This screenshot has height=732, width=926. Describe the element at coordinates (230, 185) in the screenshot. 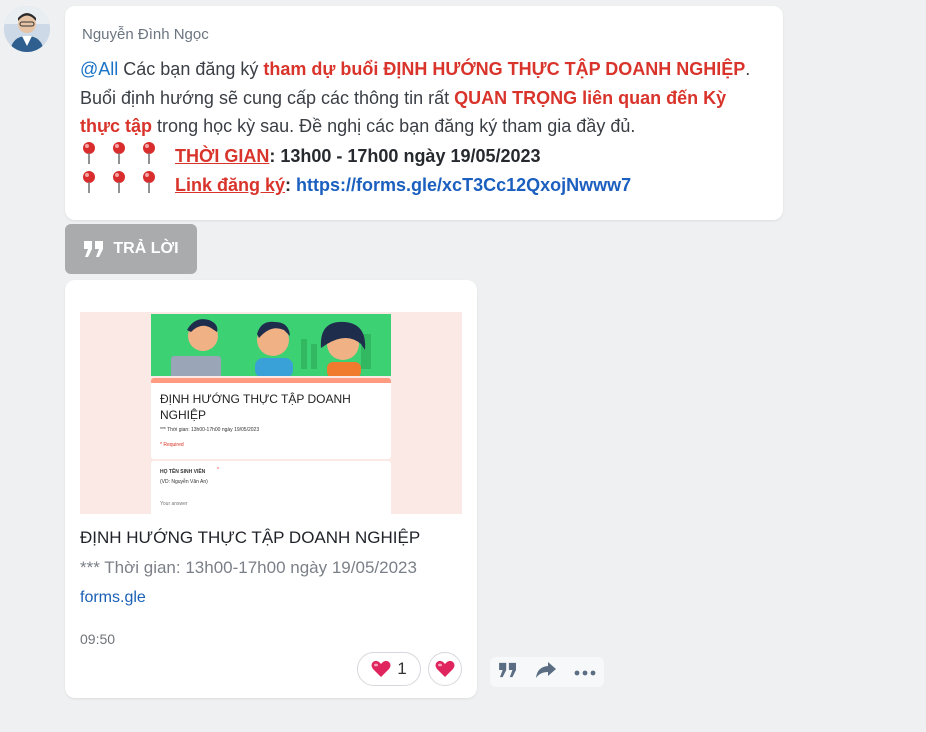

I see `register-link-label: Link đăng ký` at that location.